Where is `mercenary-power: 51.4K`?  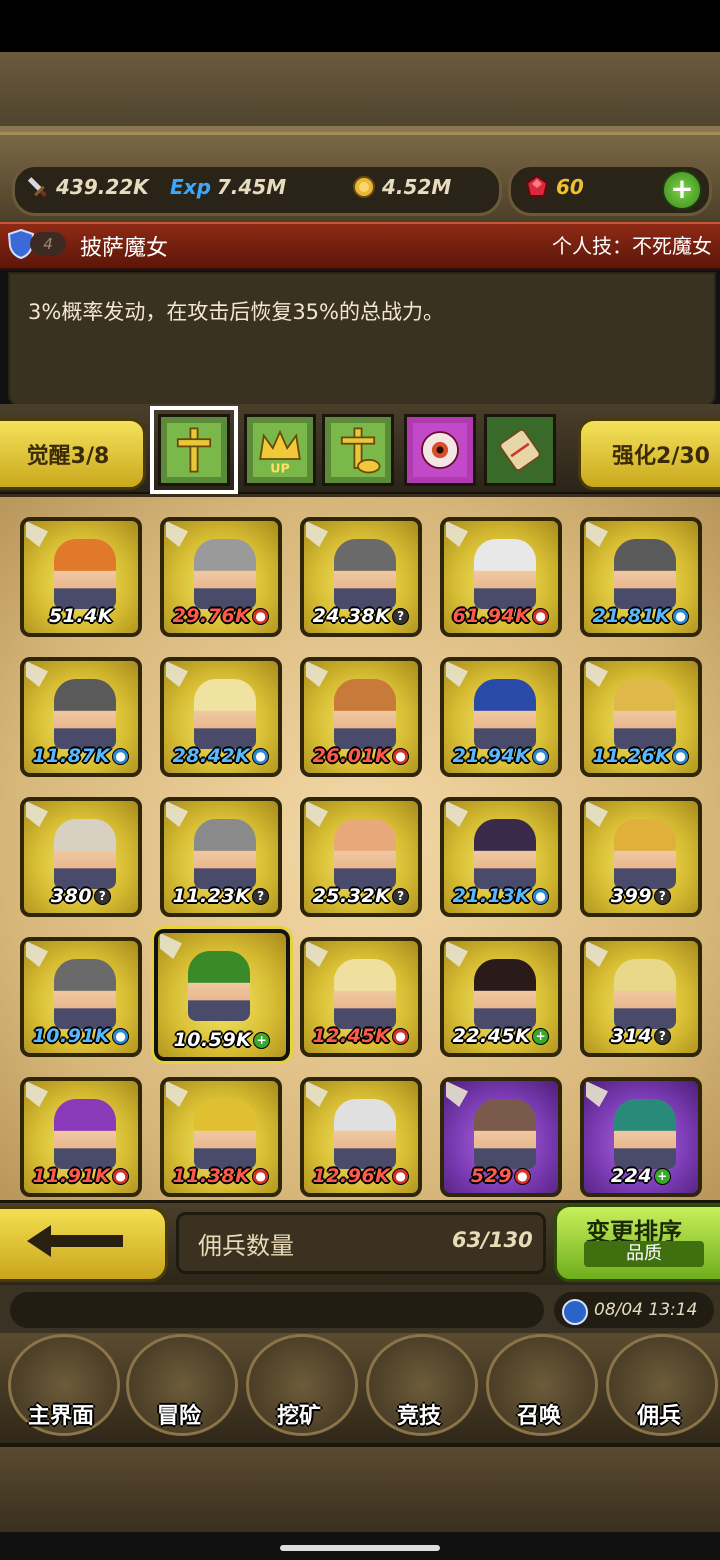 mercenary-power: 51.4K is located at coordinates (81, 616).